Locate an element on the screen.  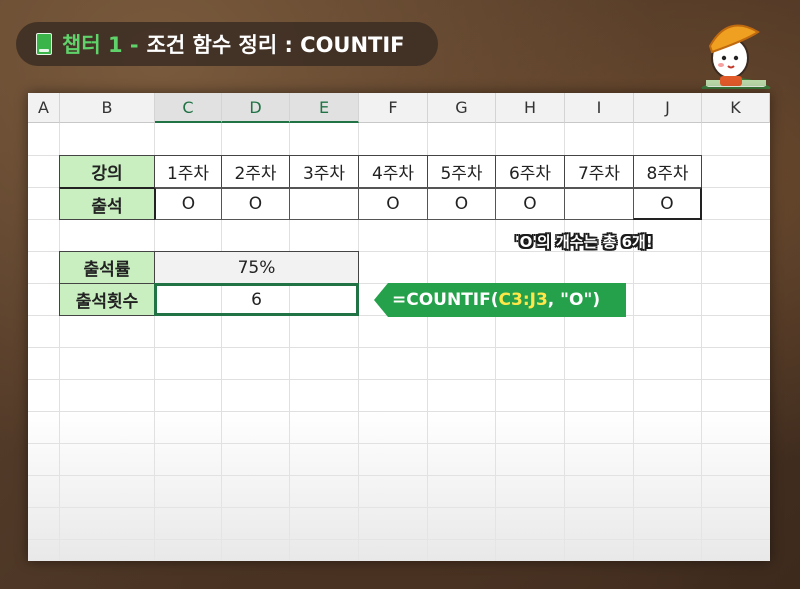
cell-week-8: 8주차 is located at coordinates (667, 171).